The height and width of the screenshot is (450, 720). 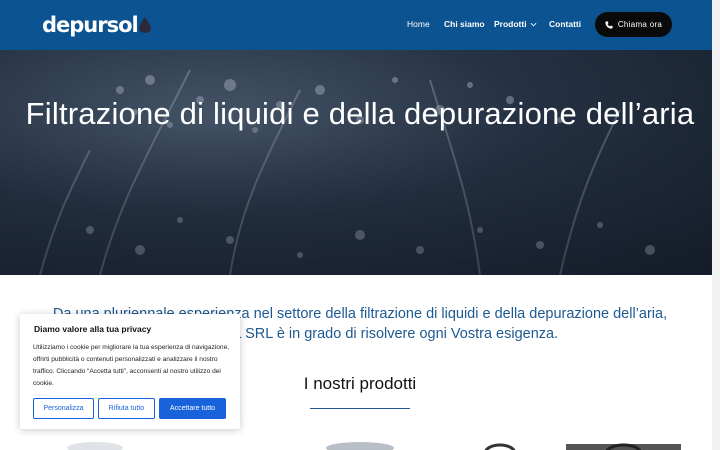 I want to click on call-now-button: Chiama ora, so click(x=633, y=24).